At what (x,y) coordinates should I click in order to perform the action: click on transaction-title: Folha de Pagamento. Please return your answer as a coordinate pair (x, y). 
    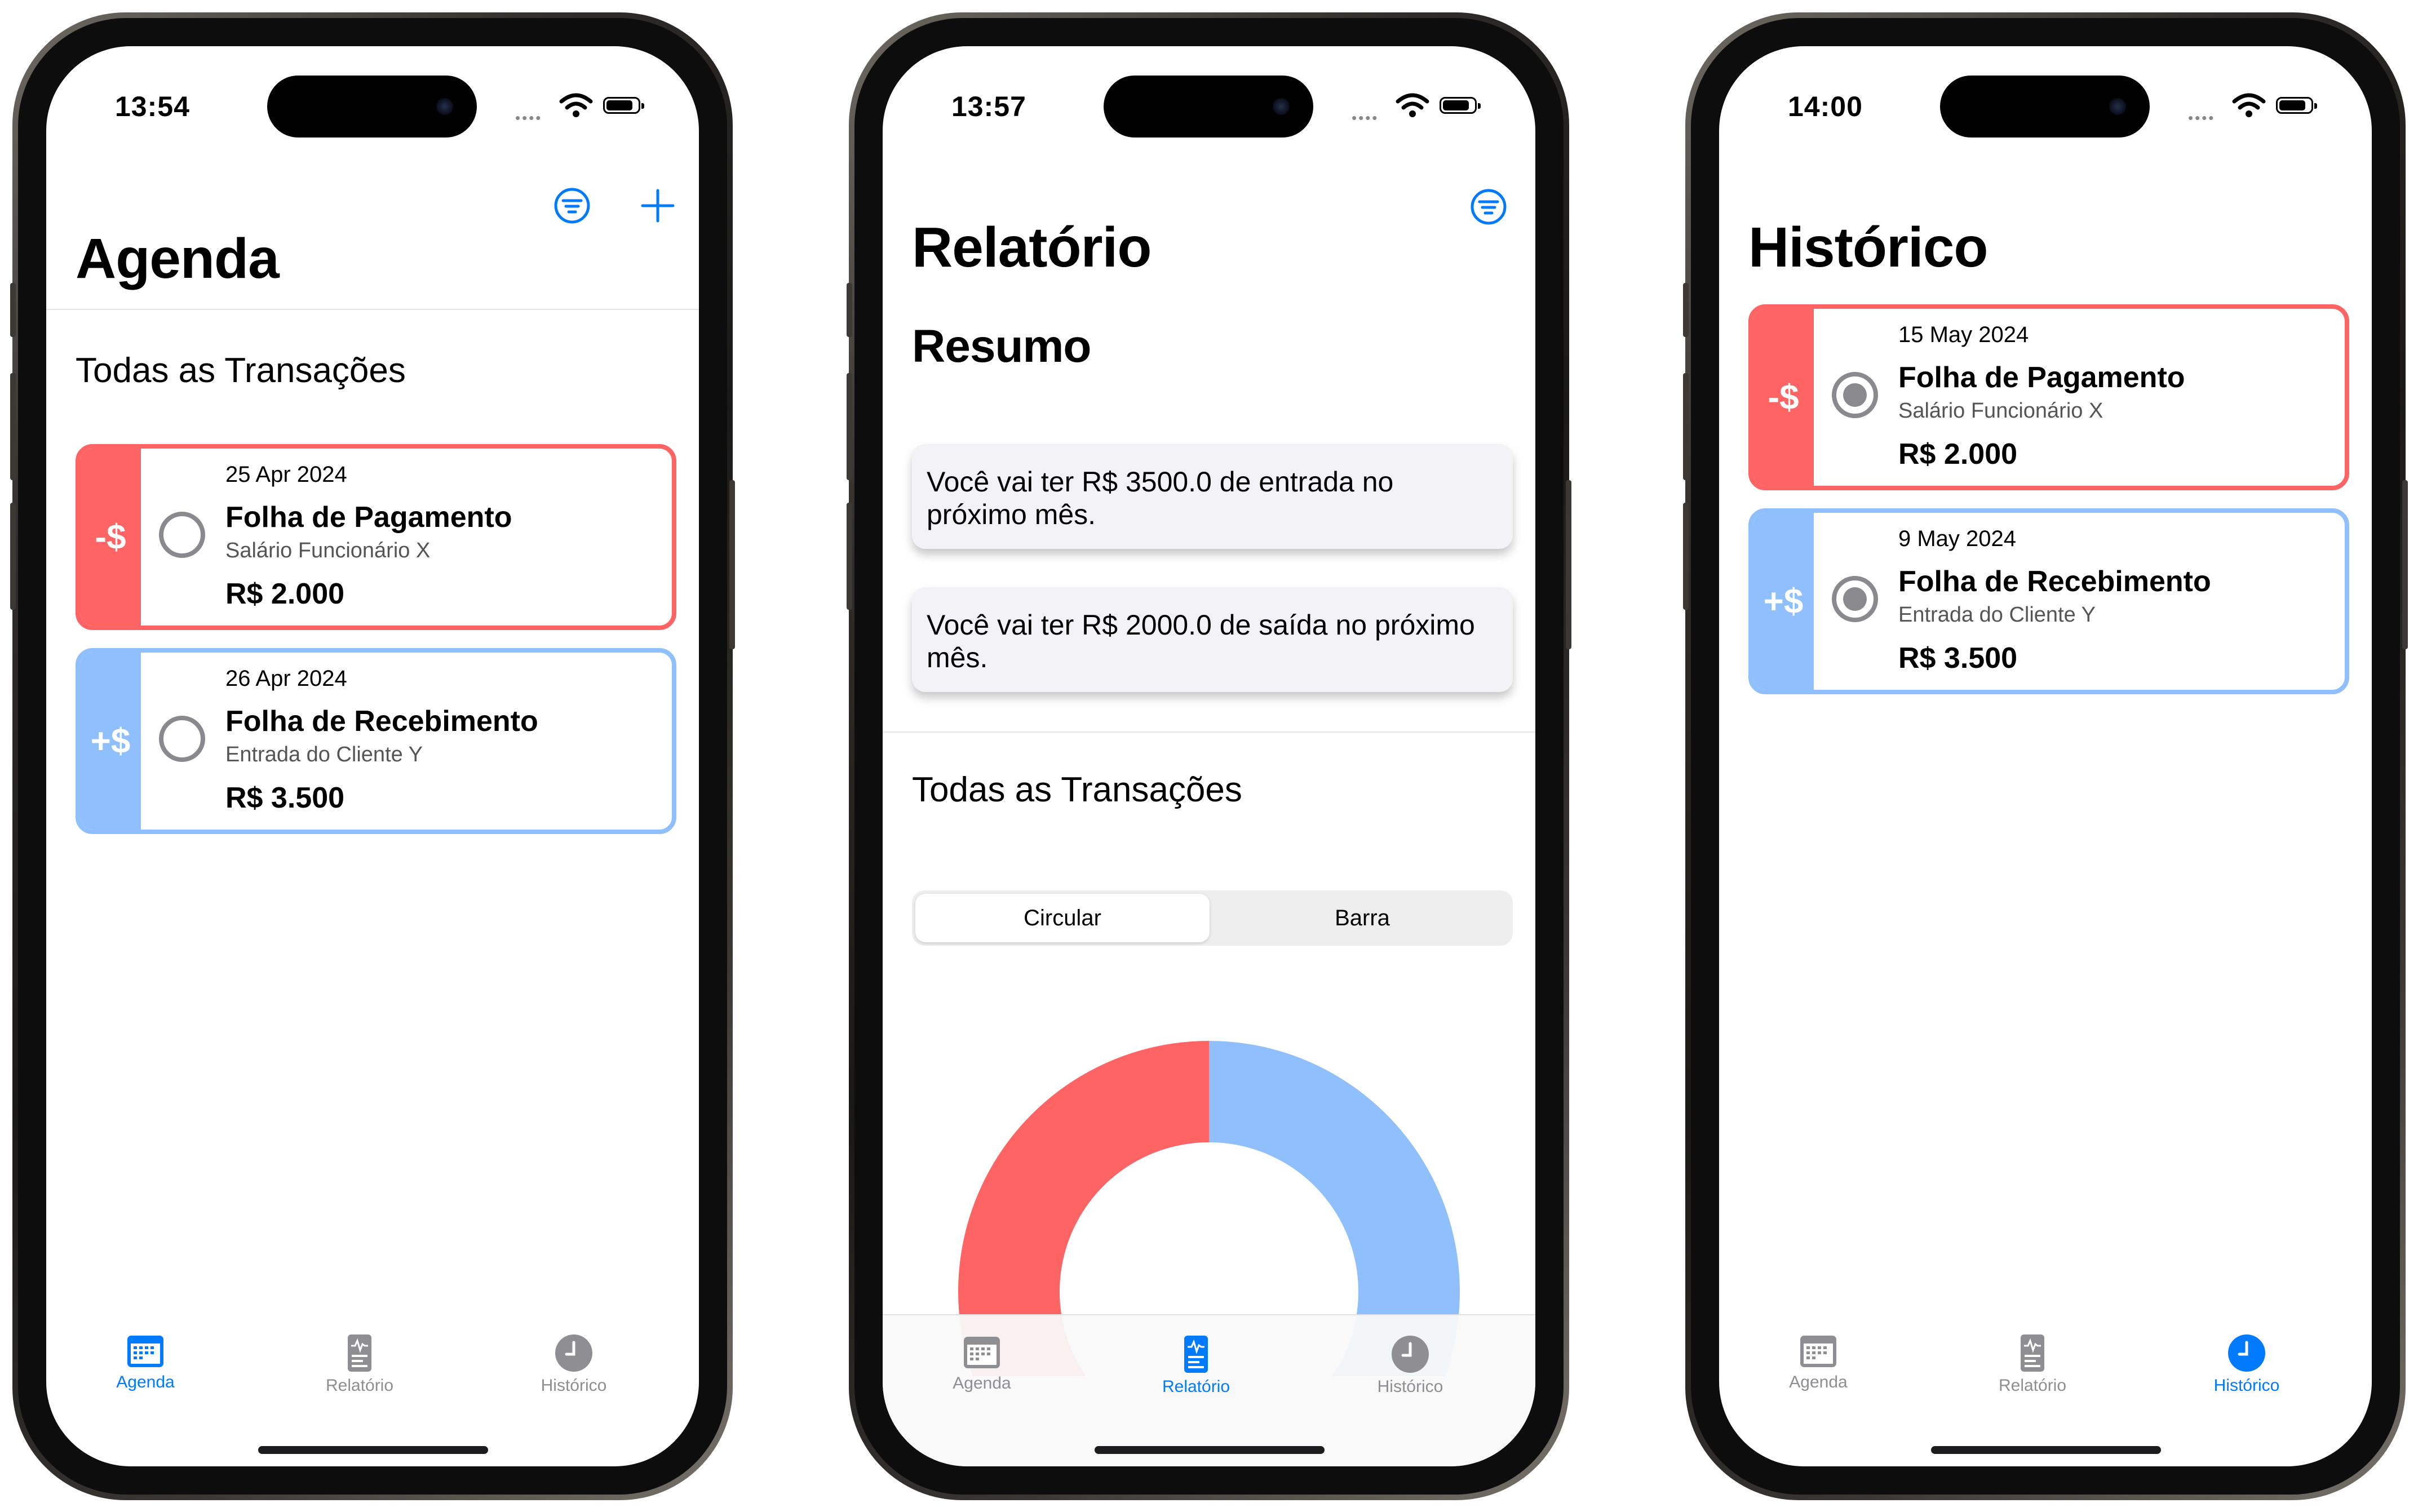
    Looking at the image, I should click on (2041, 378).